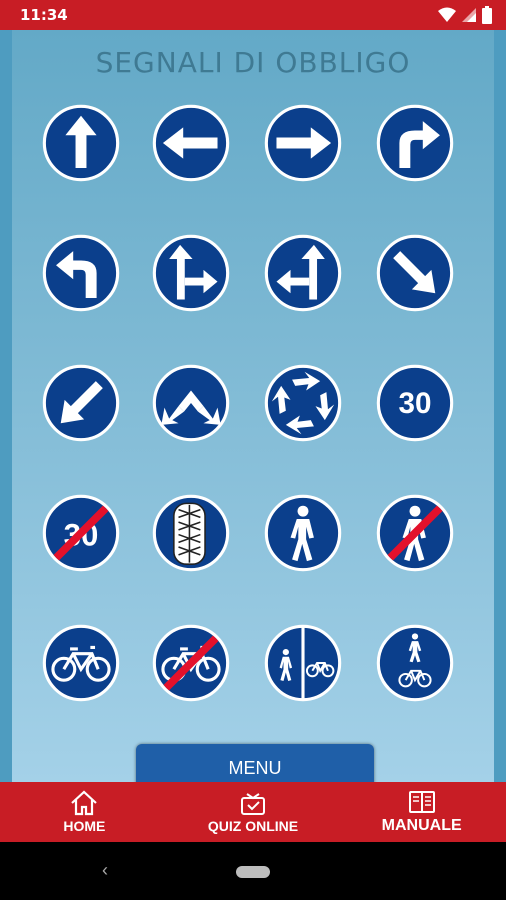  I want to click on nav-home: HOME, so click(84, 812).